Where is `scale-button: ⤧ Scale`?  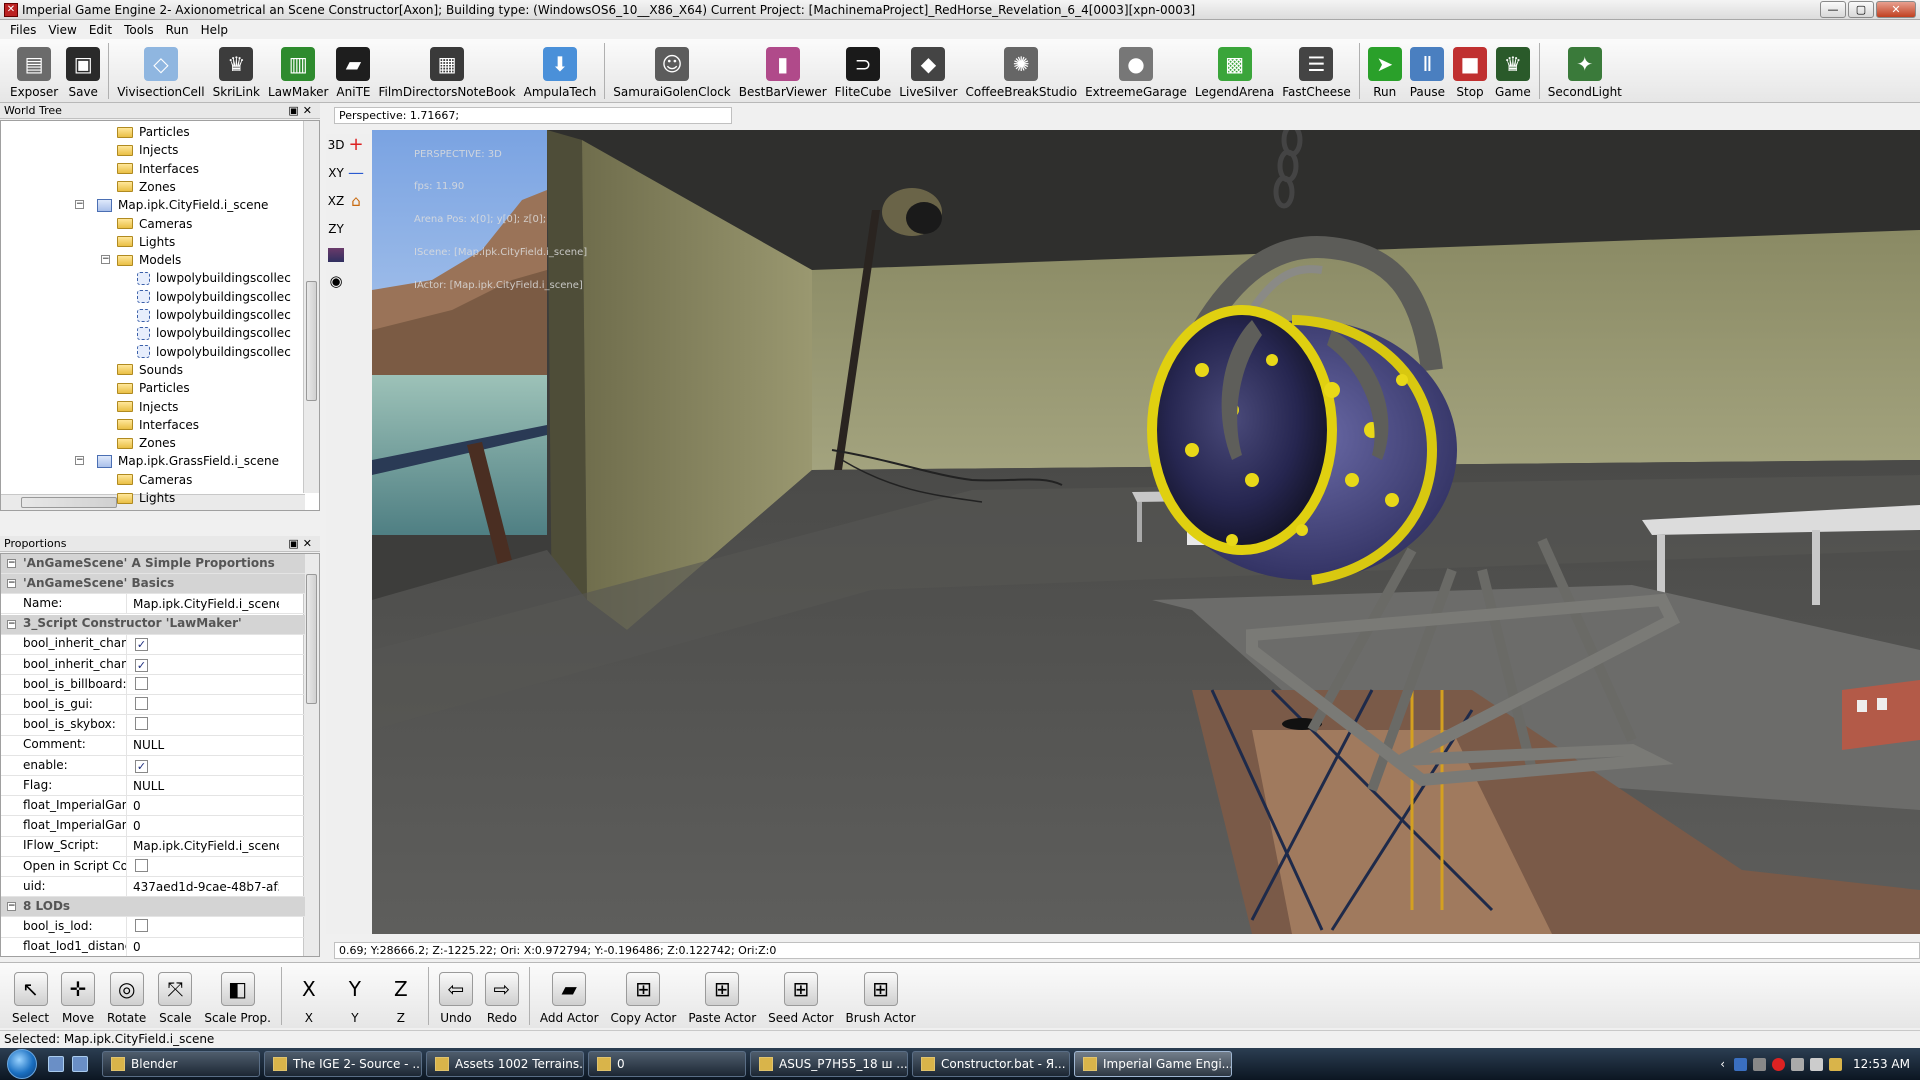 scale-button: ⤧ Scale is located at coordinates (175, 996).